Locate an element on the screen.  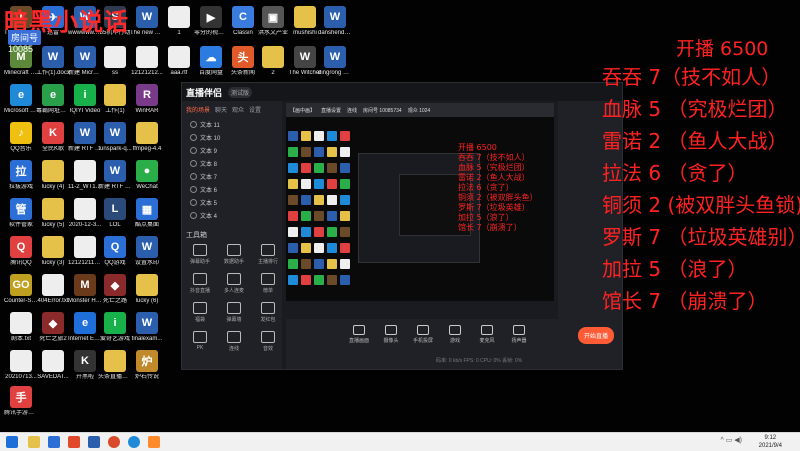
tool-button: 福袋 is located at coordinates (200, 312).